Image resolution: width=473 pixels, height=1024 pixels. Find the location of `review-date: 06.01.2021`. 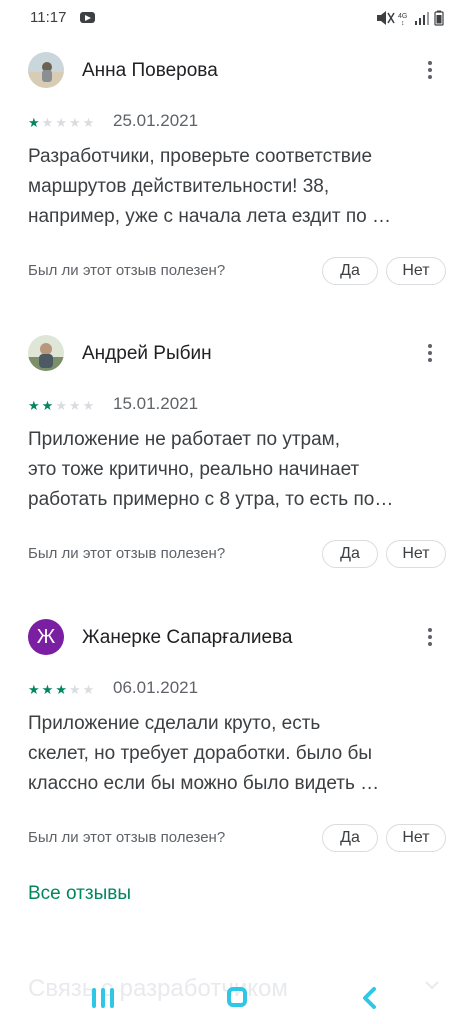

review-date: 06.01.2021 is located at coordinates (156, 687).